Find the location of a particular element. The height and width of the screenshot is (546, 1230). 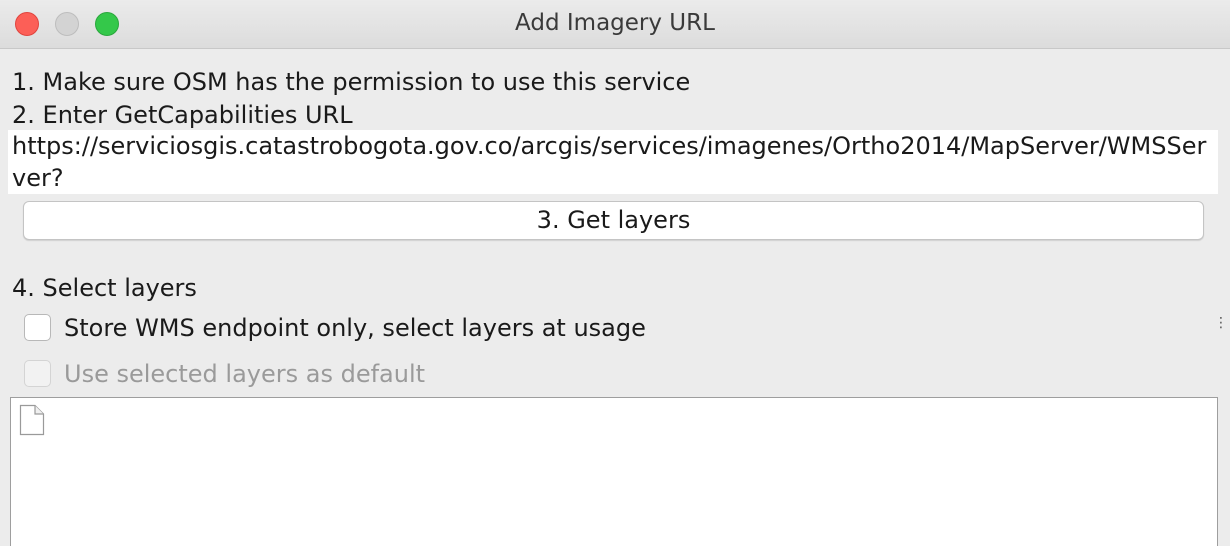

use-default-label: Use selected layers as default is located at coordinates (245, 374).